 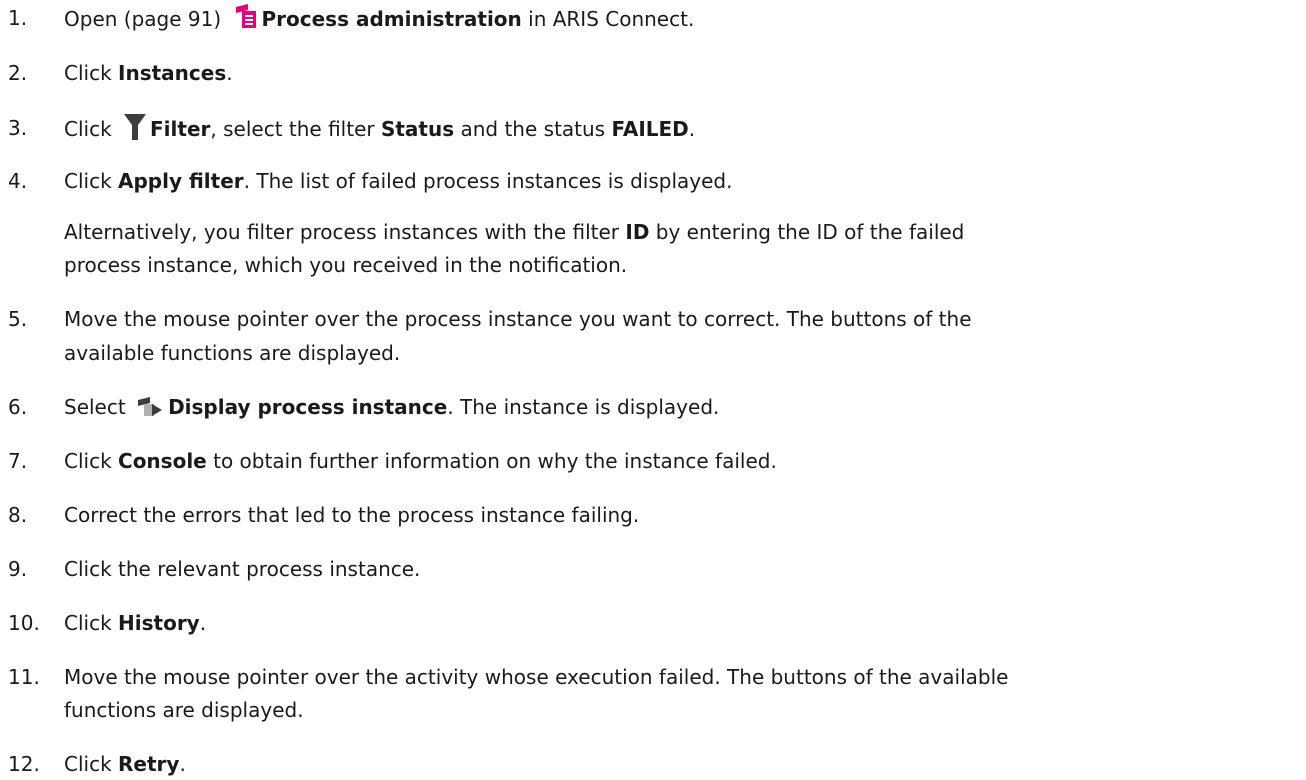 I want to click on step-number: 12., so click(x=24, y=764).